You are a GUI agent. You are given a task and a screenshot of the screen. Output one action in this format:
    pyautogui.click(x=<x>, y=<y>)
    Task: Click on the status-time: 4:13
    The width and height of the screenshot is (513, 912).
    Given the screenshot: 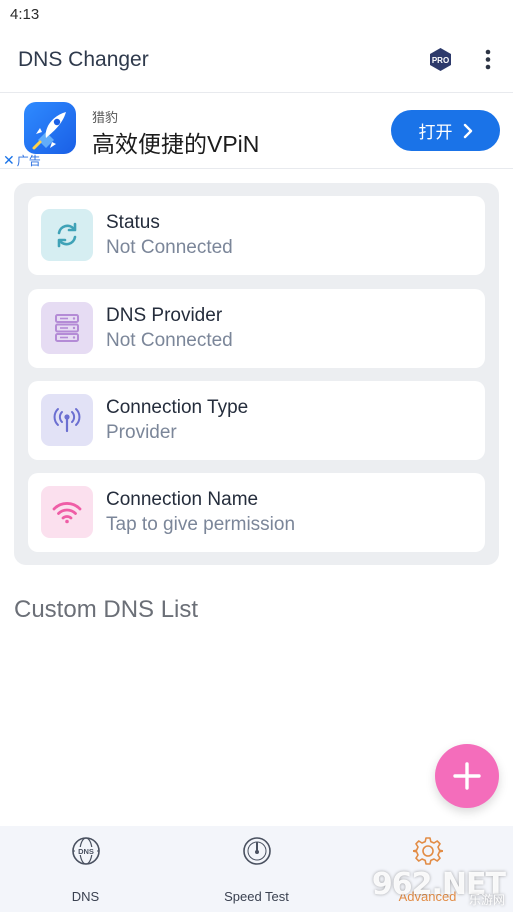 What is the action you would take?
    pyautogui.click(x=25, y=14)
    